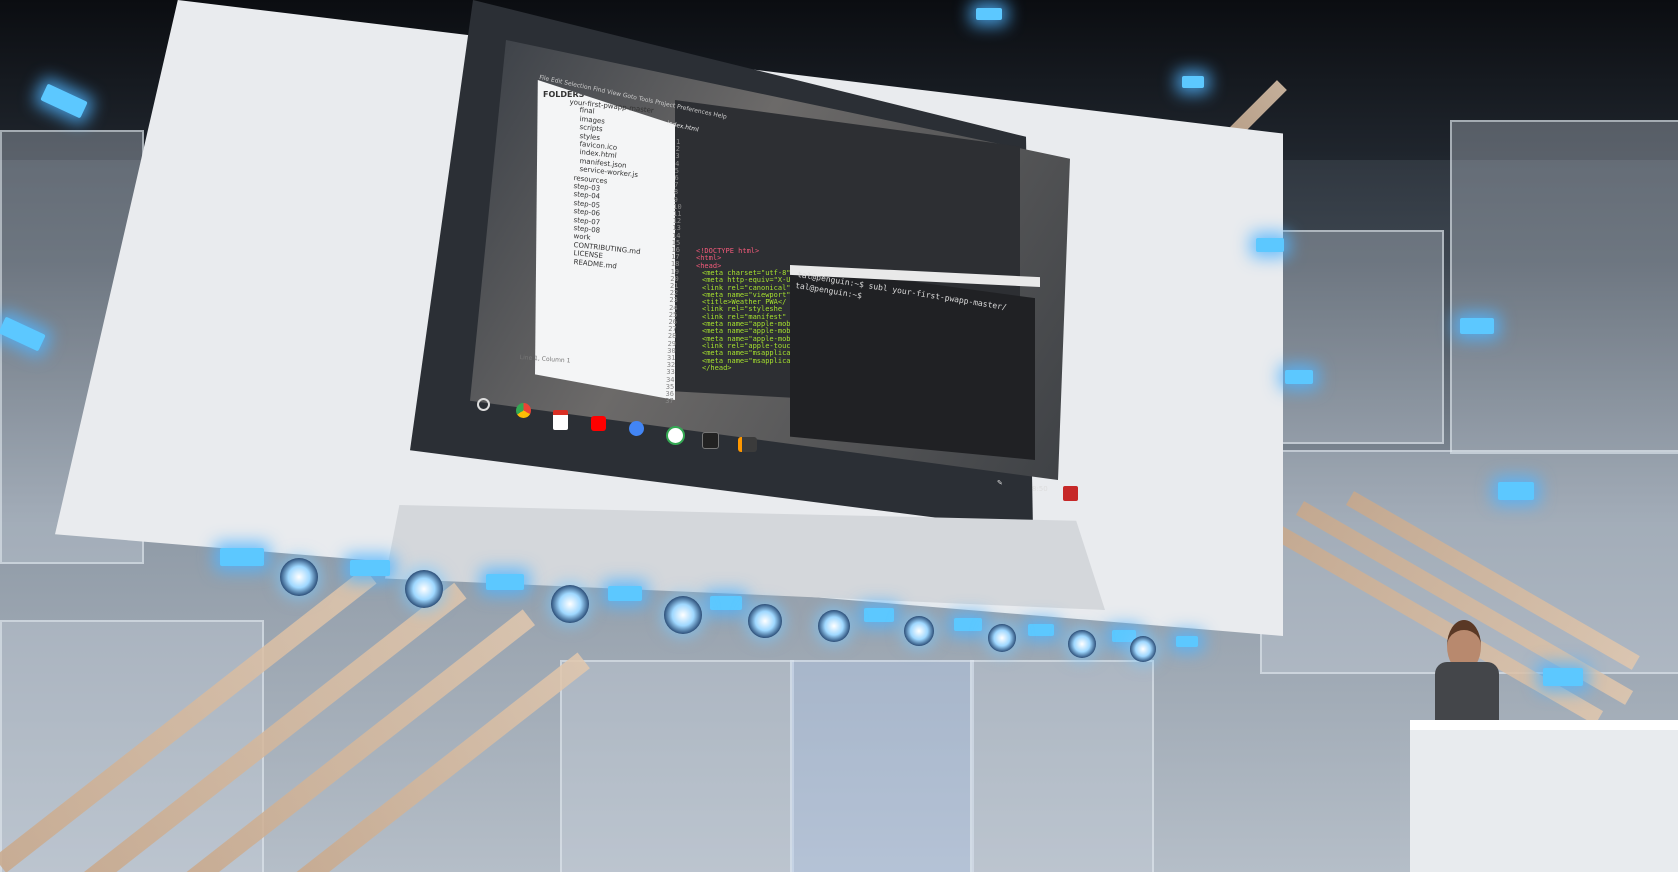 This screenshot has width=1678, height=872. What do you see at coordinates (1000, 483) in the screenshot?
I see `pen-icon: ✎` at bounding box center [1000, 483].